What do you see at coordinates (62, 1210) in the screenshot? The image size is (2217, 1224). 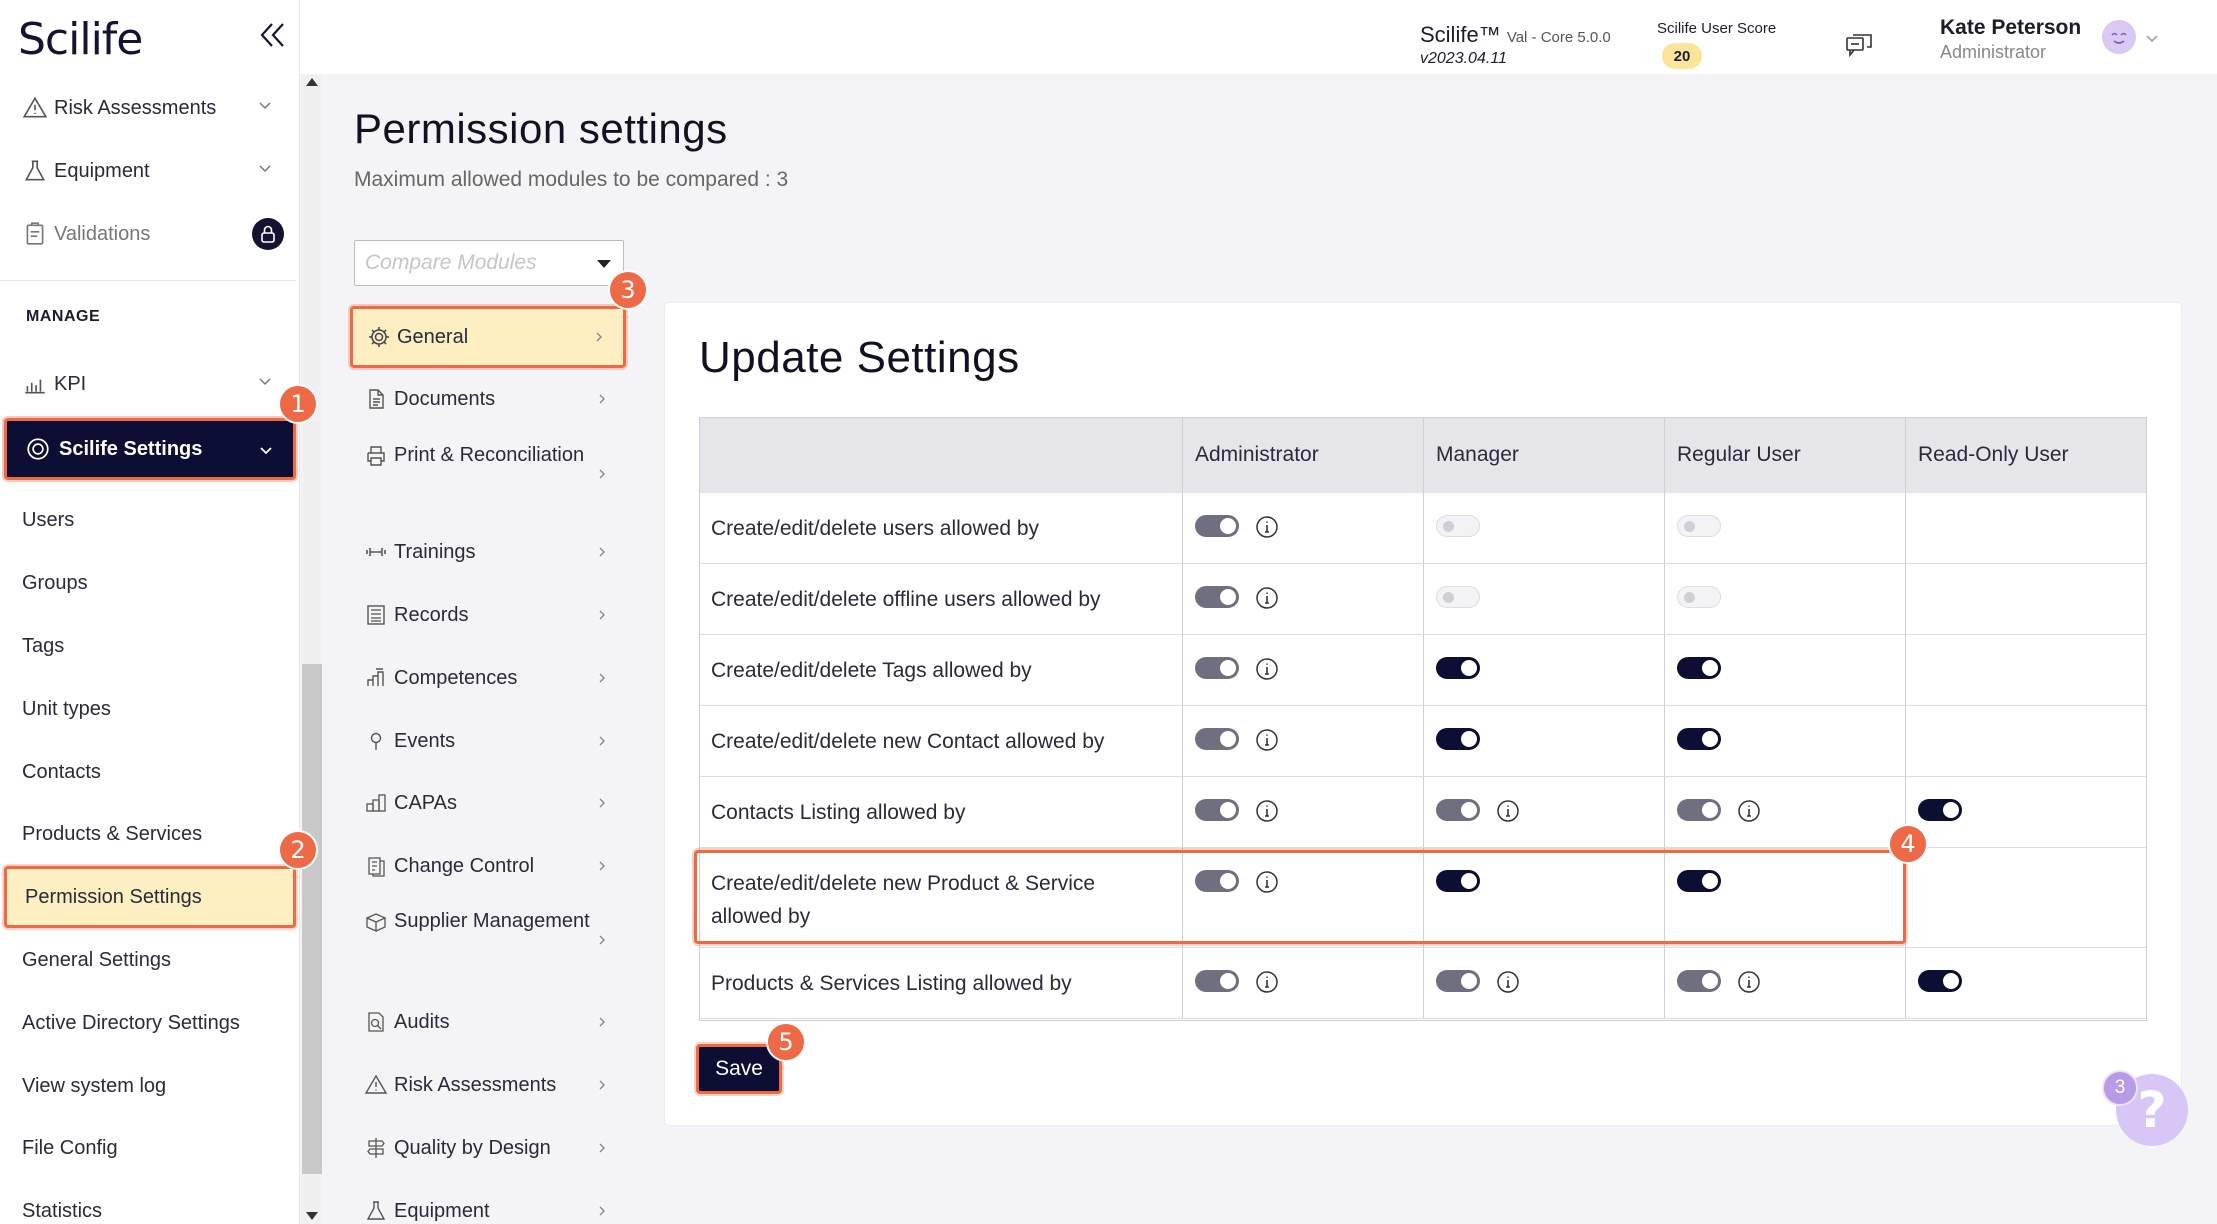 I see `sidebar-item-label: Statistics` at bounding box center [62, 1210].